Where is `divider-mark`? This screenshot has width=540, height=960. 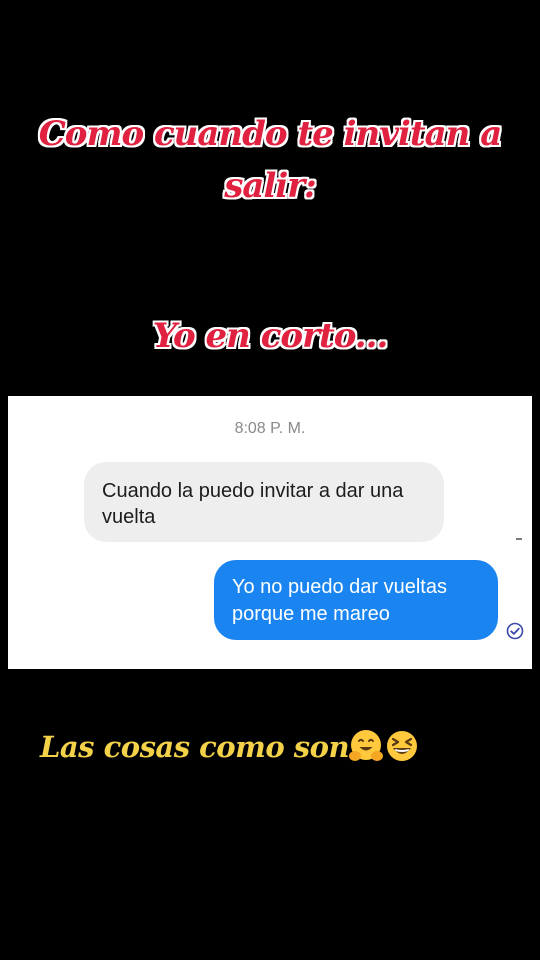
divider-mark is located at coordinates (519, 539).